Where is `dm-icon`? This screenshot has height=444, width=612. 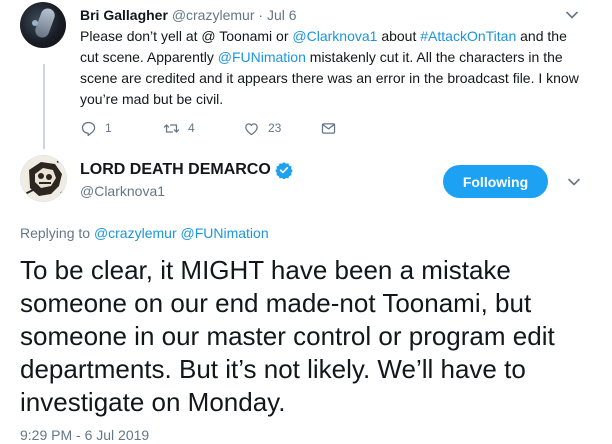 dm-icon is located at coordinates (328, 128).